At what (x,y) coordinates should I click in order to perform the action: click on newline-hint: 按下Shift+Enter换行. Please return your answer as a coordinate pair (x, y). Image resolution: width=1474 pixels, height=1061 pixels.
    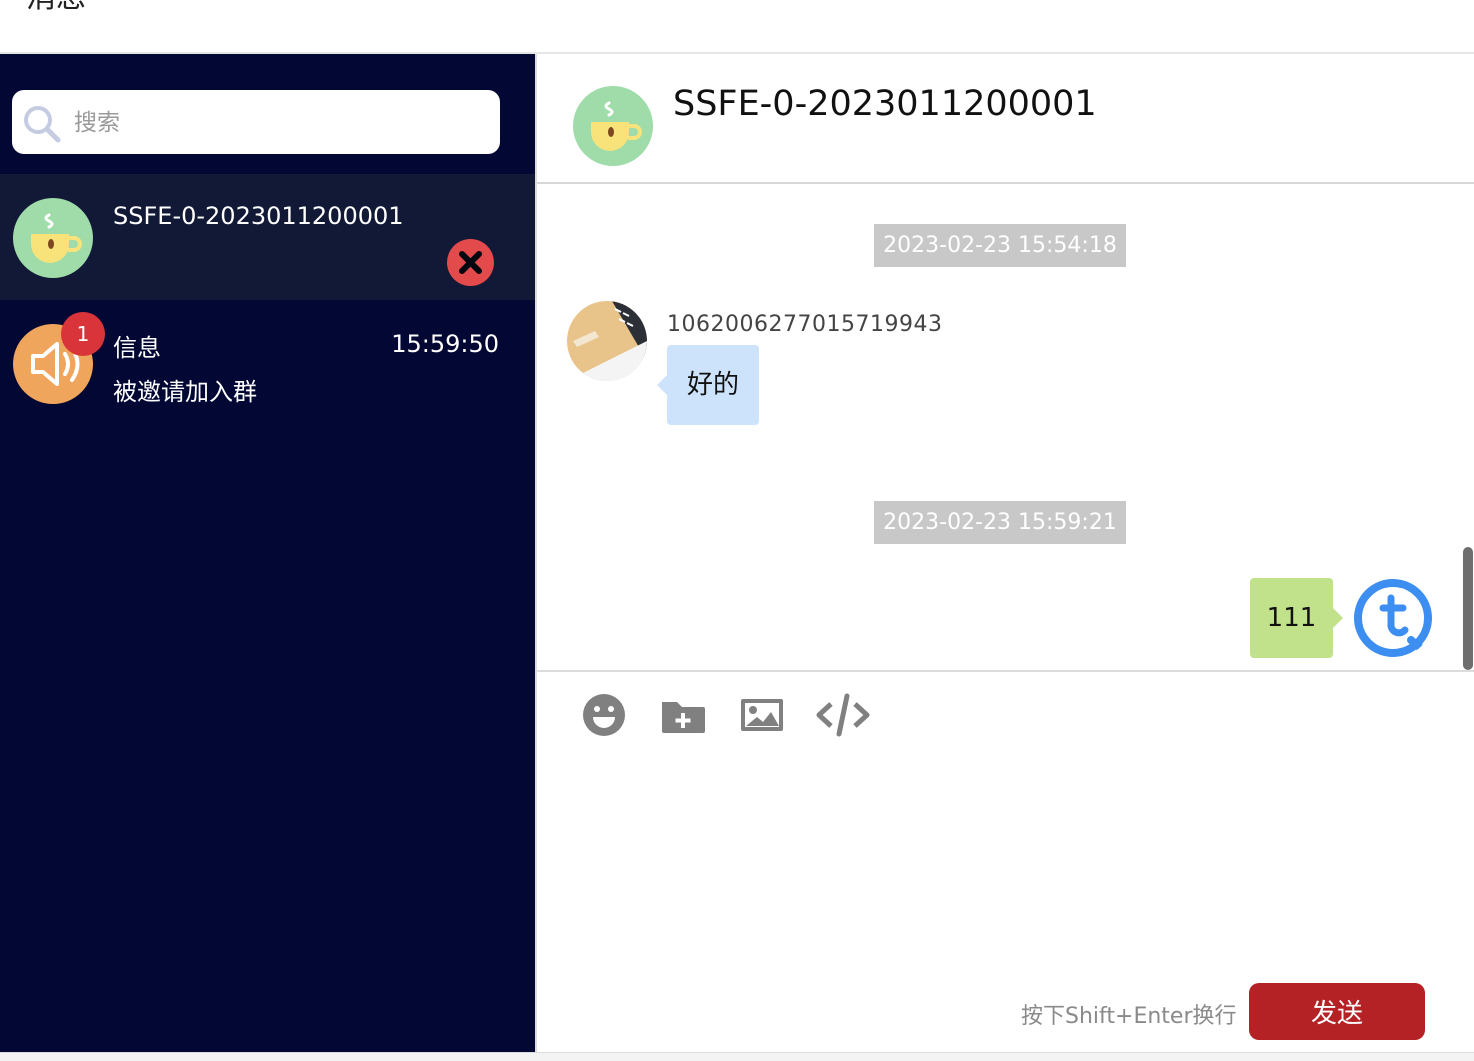
    Looking at the image, I should click on (1129, 1016).